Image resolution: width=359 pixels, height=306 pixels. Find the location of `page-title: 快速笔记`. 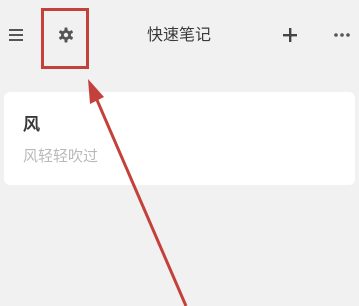

page-title: 快速笔记 is located at coordinates (178, 34).